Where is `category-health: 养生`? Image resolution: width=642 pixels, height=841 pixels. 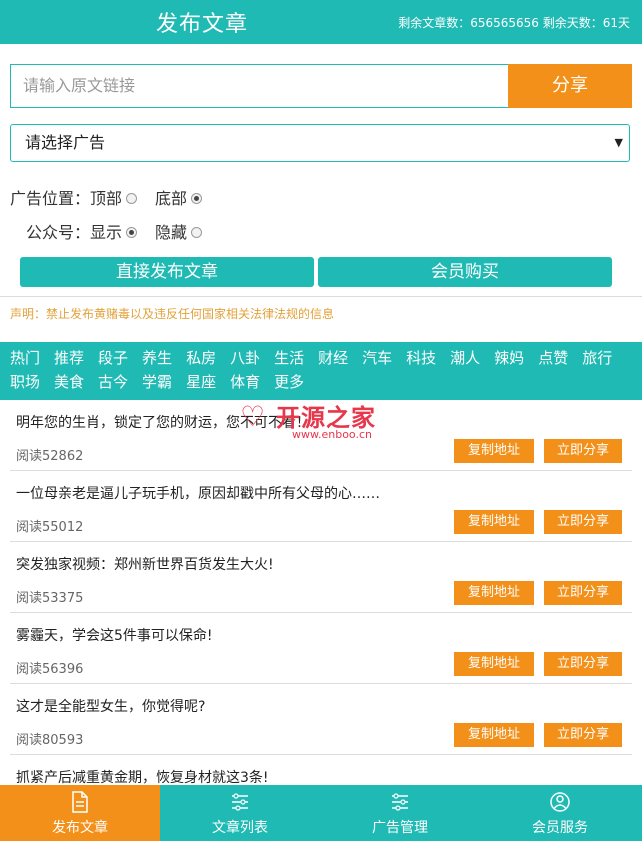 category-health: 养生 is located at coordinates (157, 358).